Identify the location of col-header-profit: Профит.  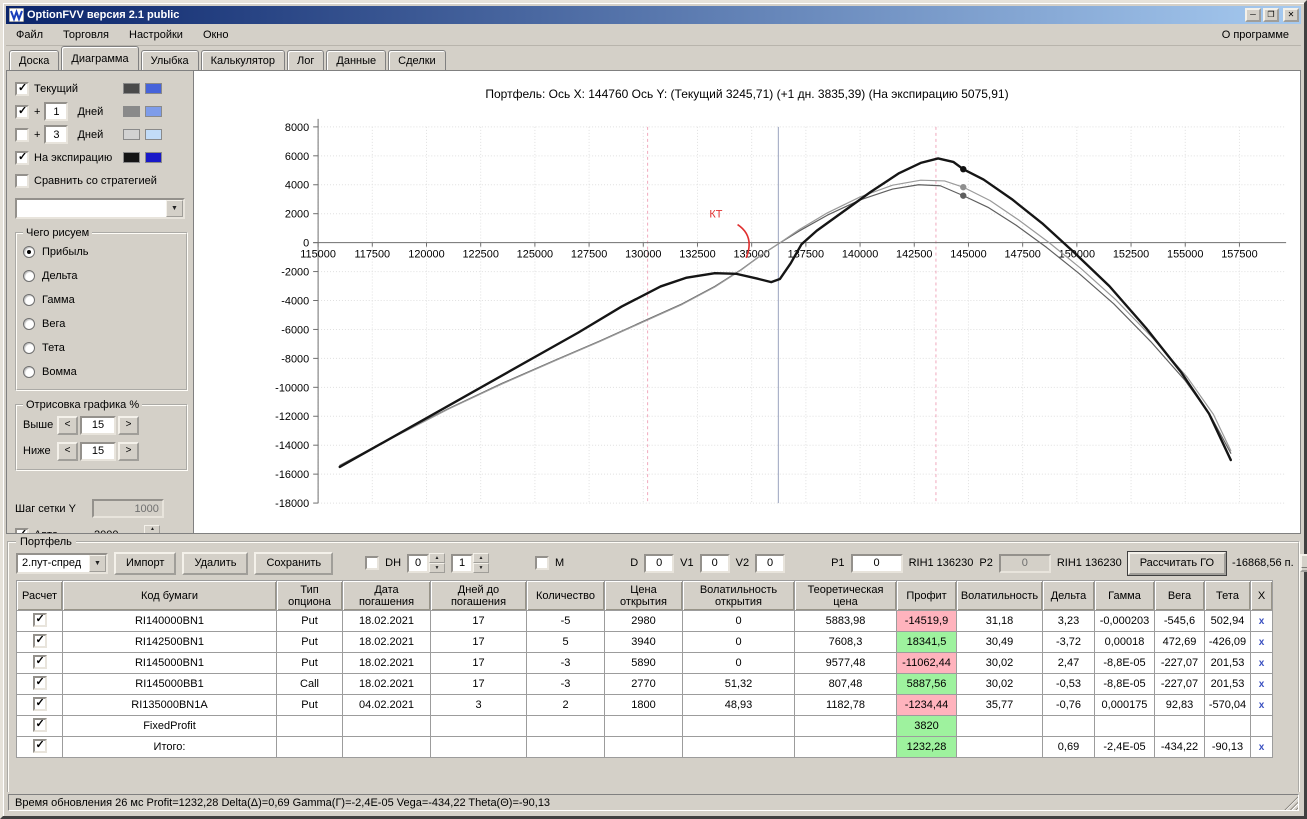
(926, 595).